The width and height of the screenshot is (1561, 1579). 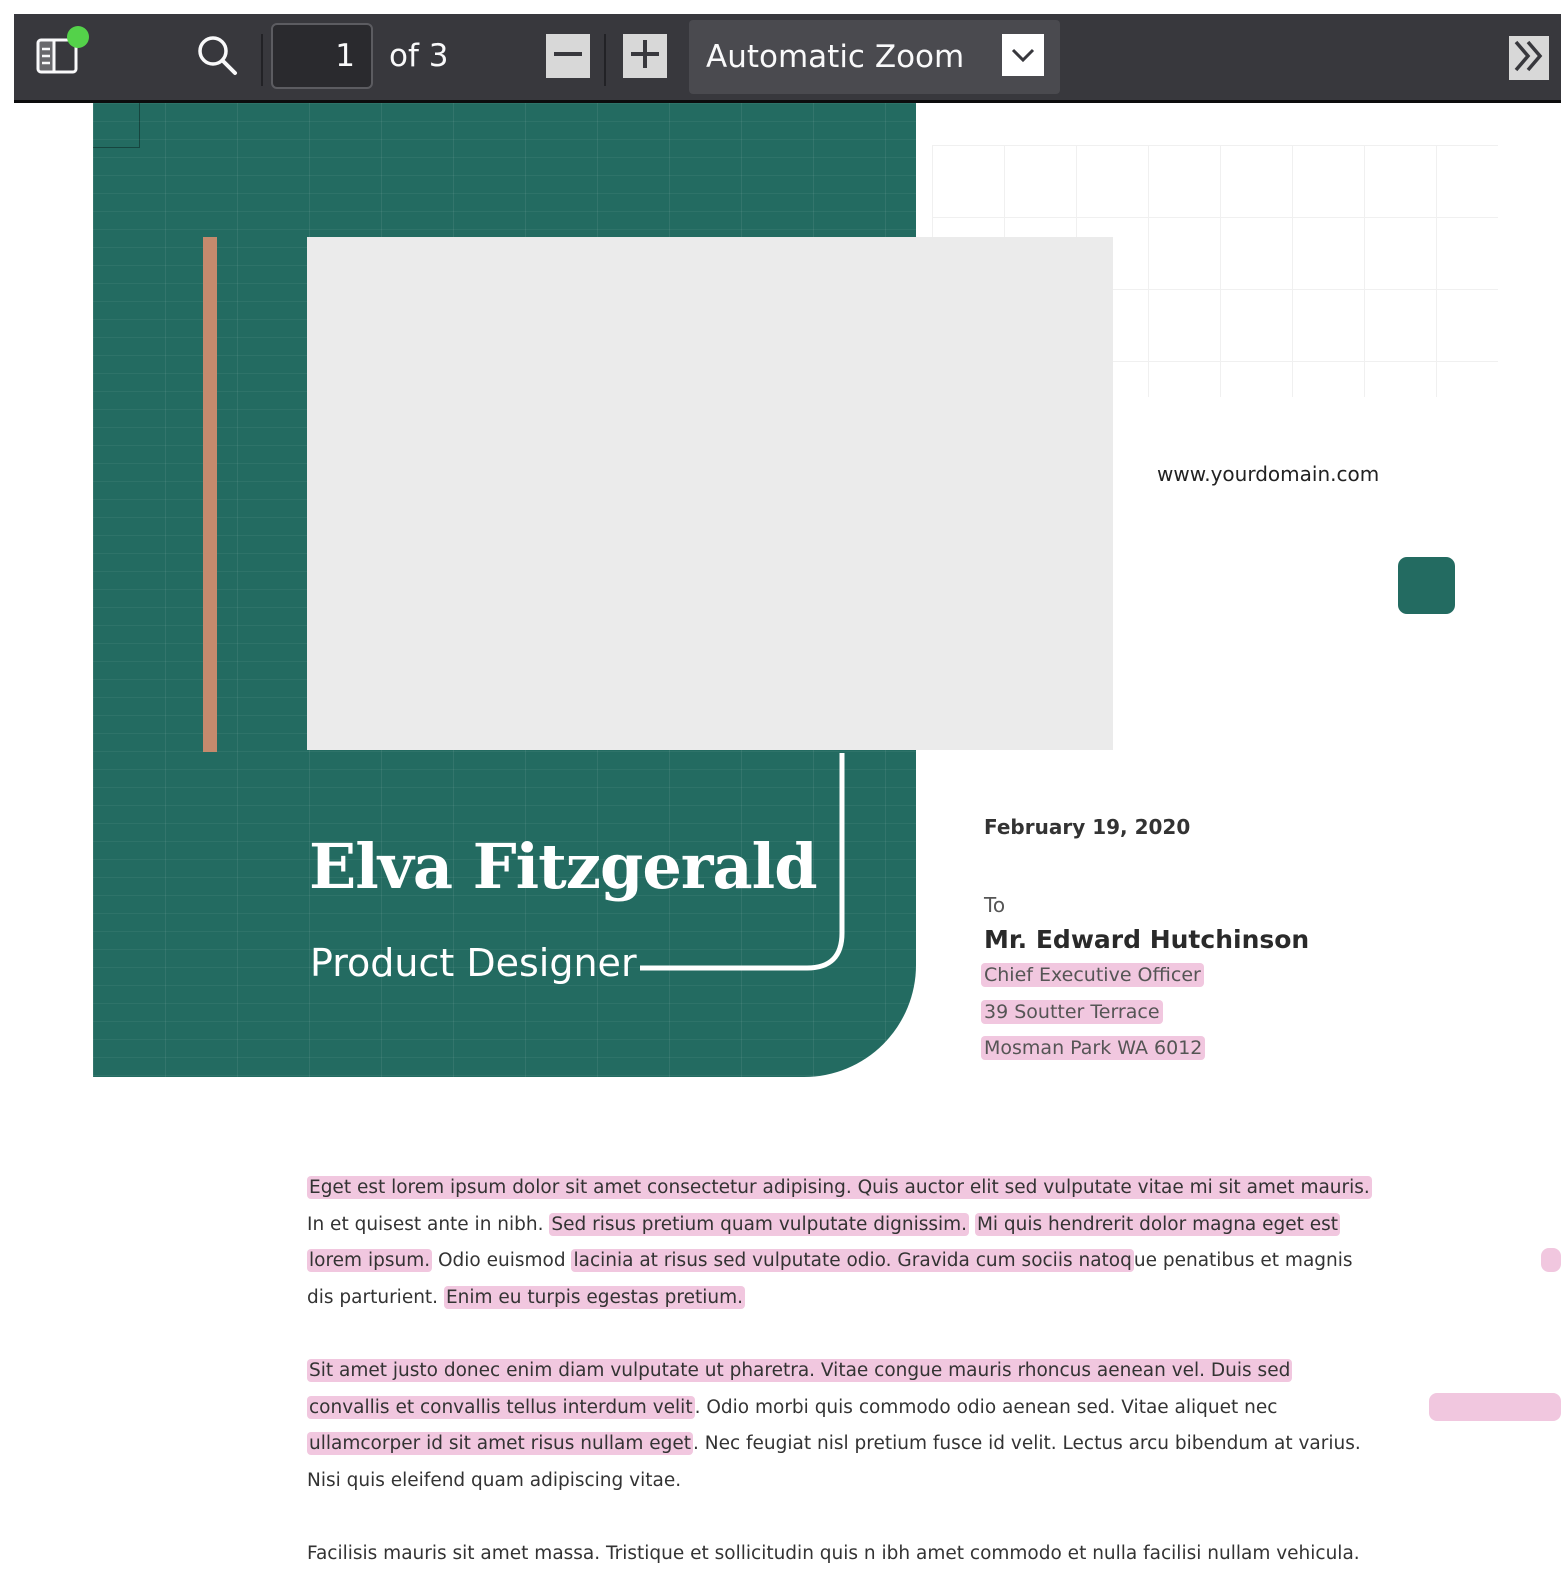 I want to click on zoom-out-icon, so click(x=568, y=56).